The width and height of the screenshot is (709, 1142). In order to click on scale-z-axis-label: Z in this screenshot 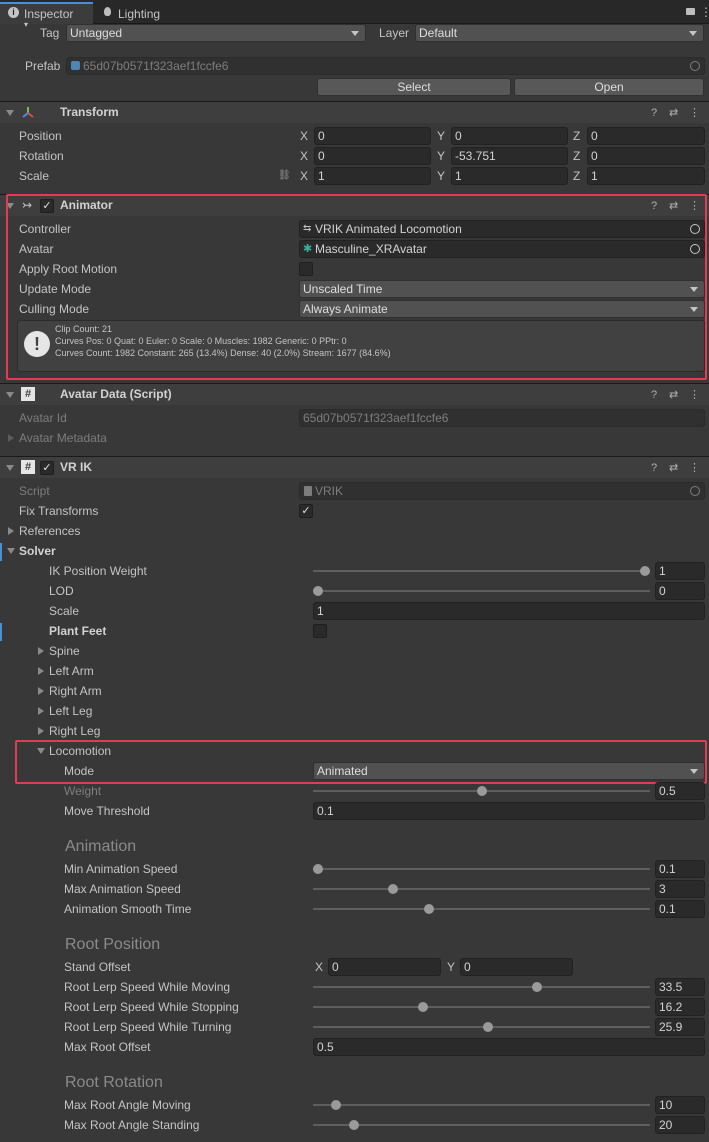, I will do `click(576, 176)`.